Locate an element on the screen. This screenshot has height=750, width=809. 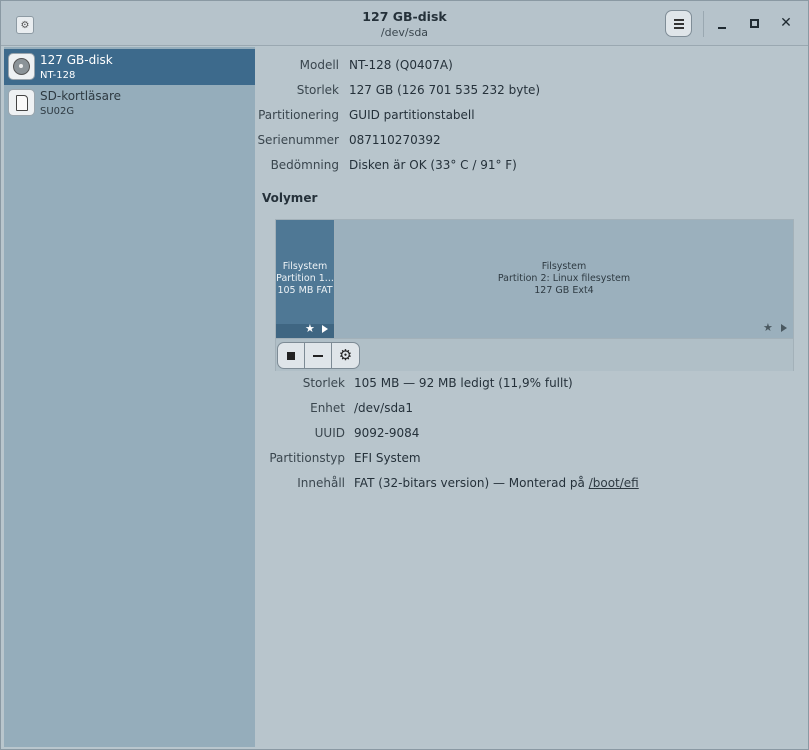
minimize-button is located at coordinates (722, 23).